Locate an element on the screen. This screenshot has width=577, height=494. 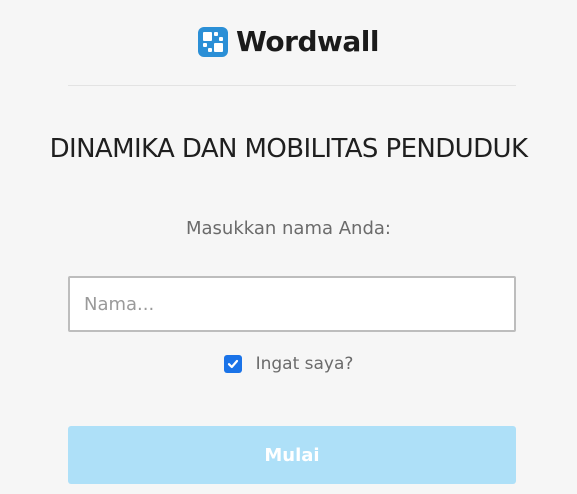
wordwall-logo: Wordwall is located at coordinates (288, 41).